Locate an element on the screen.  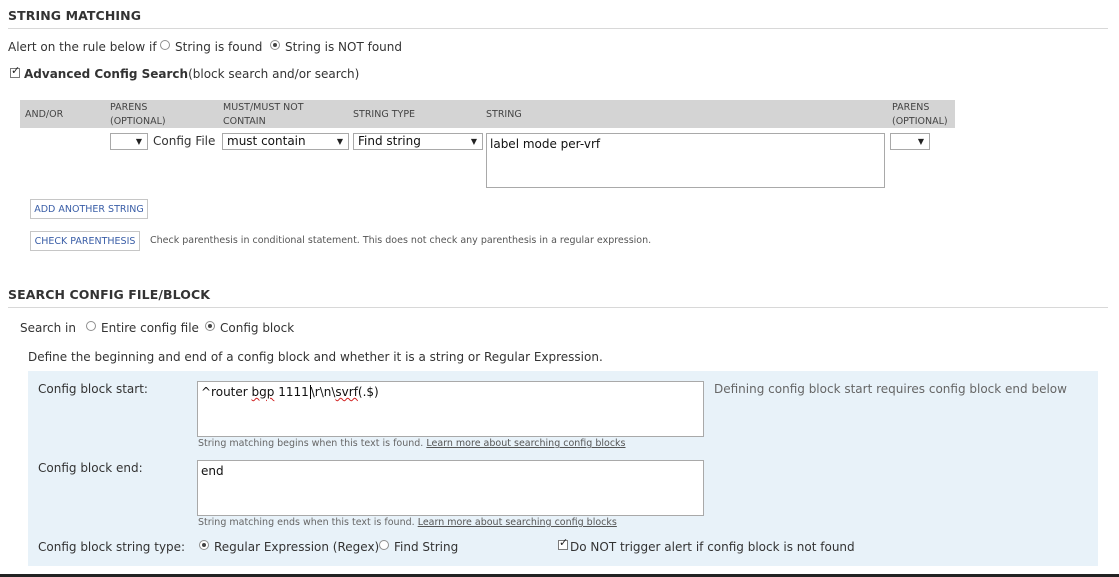
start-text-part: svrf is located at coordinates (346, 392).